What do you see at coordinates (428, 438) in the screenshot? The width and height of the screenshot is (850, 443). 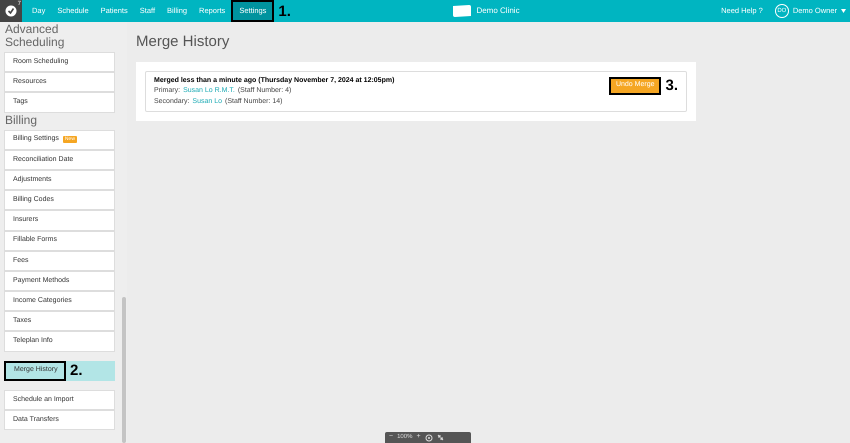 I see `target-icon` at bounding box center [428, 438].